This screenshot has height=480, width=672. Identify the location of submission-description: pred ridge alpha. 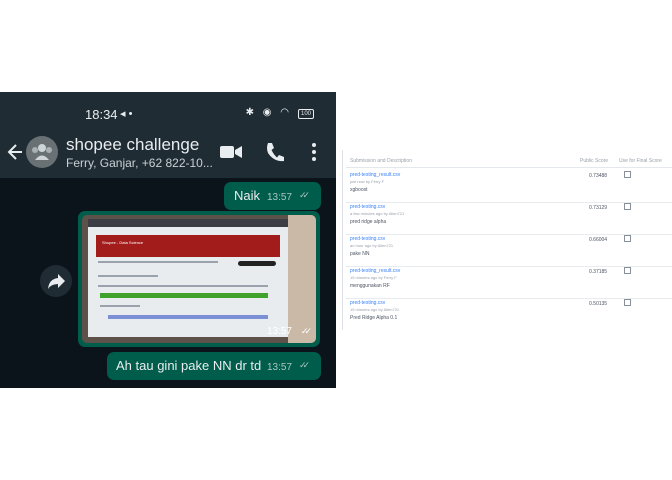
(368, 222).